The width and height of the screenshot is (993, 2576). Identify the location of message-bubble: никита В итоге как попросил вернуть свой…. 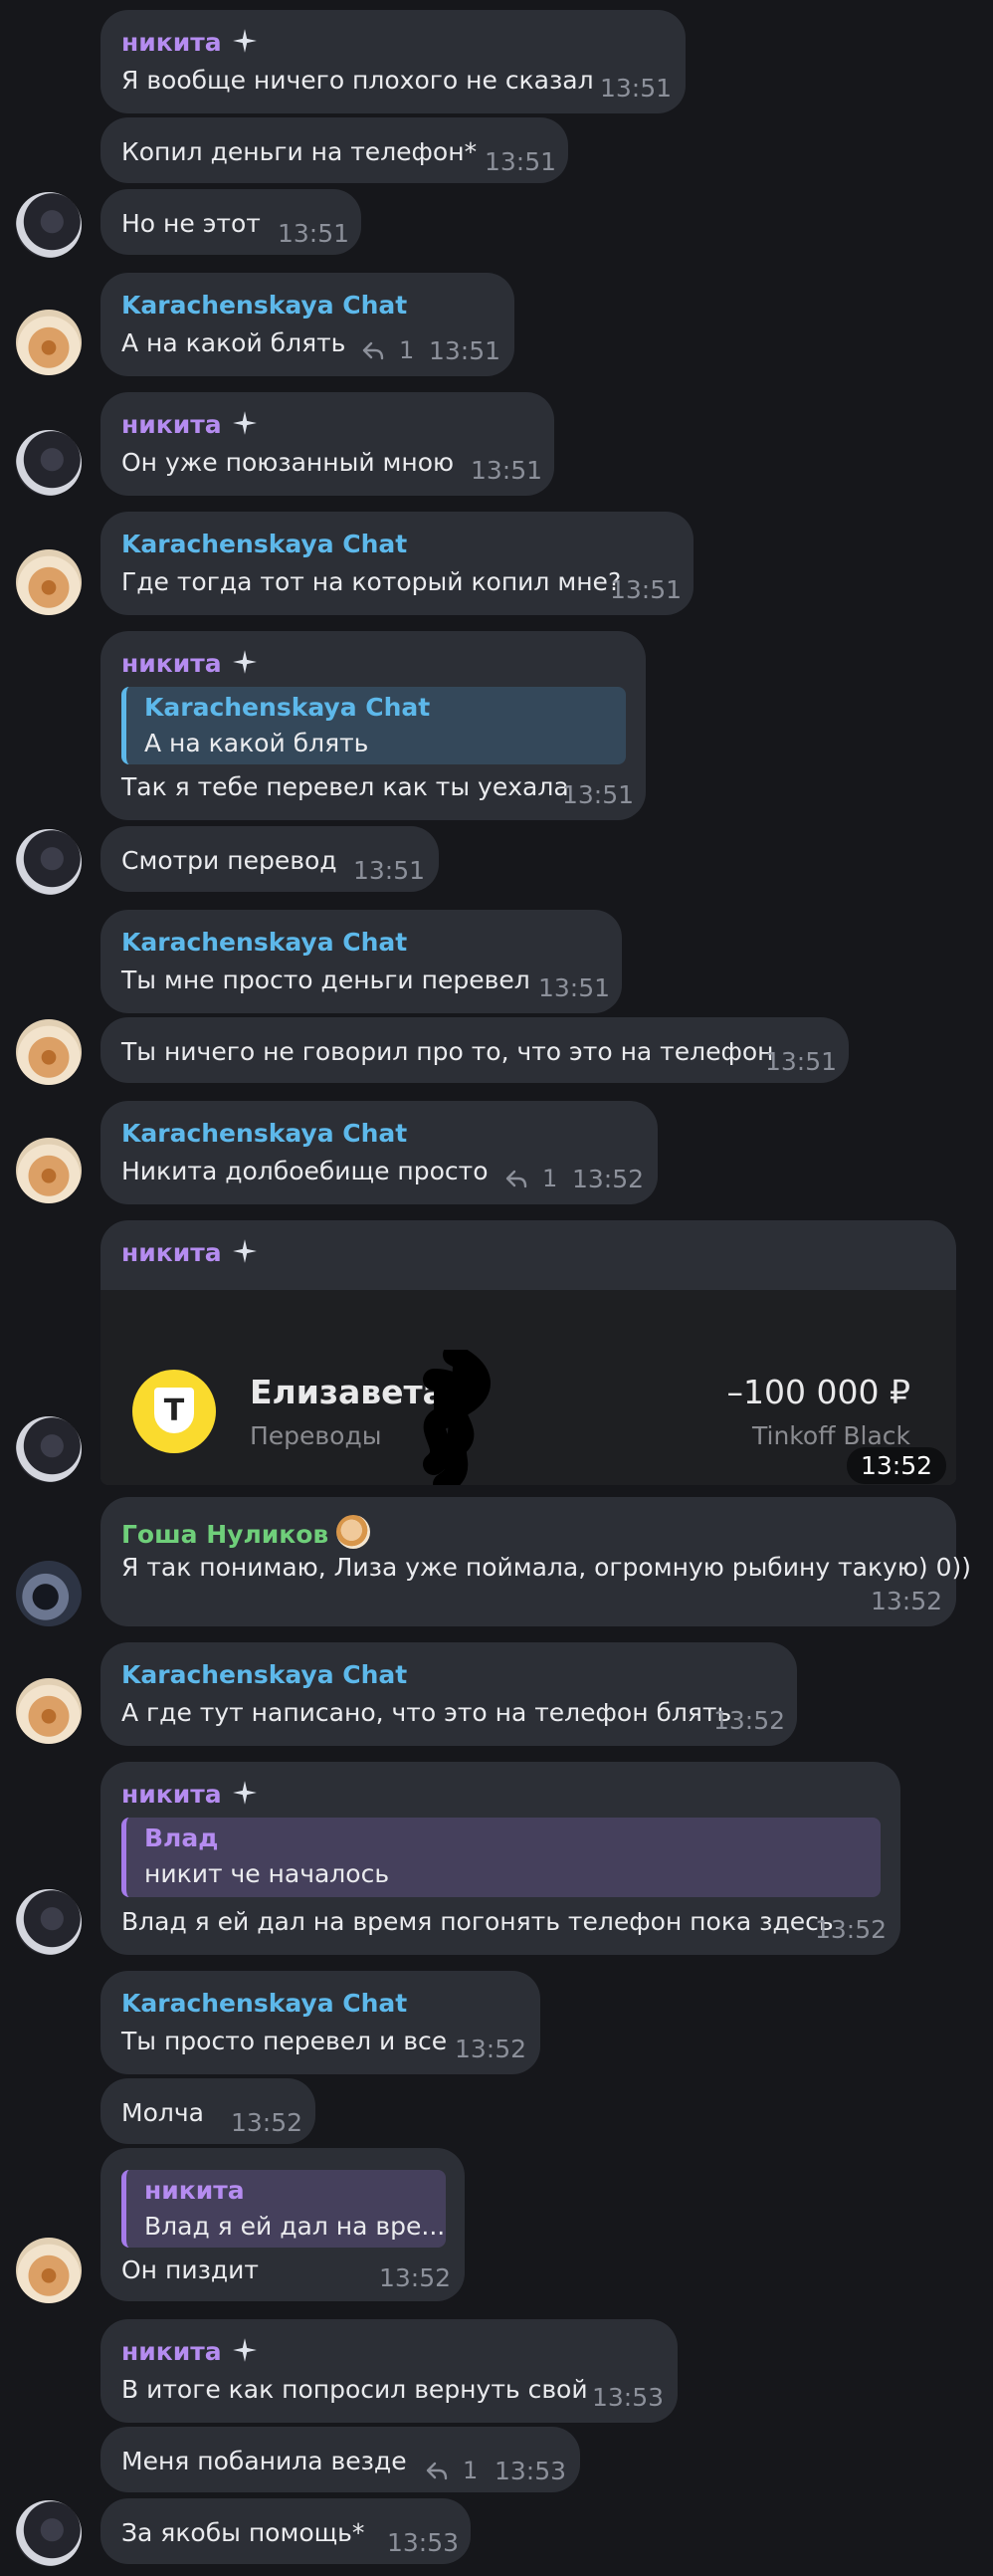
(389, 2371).